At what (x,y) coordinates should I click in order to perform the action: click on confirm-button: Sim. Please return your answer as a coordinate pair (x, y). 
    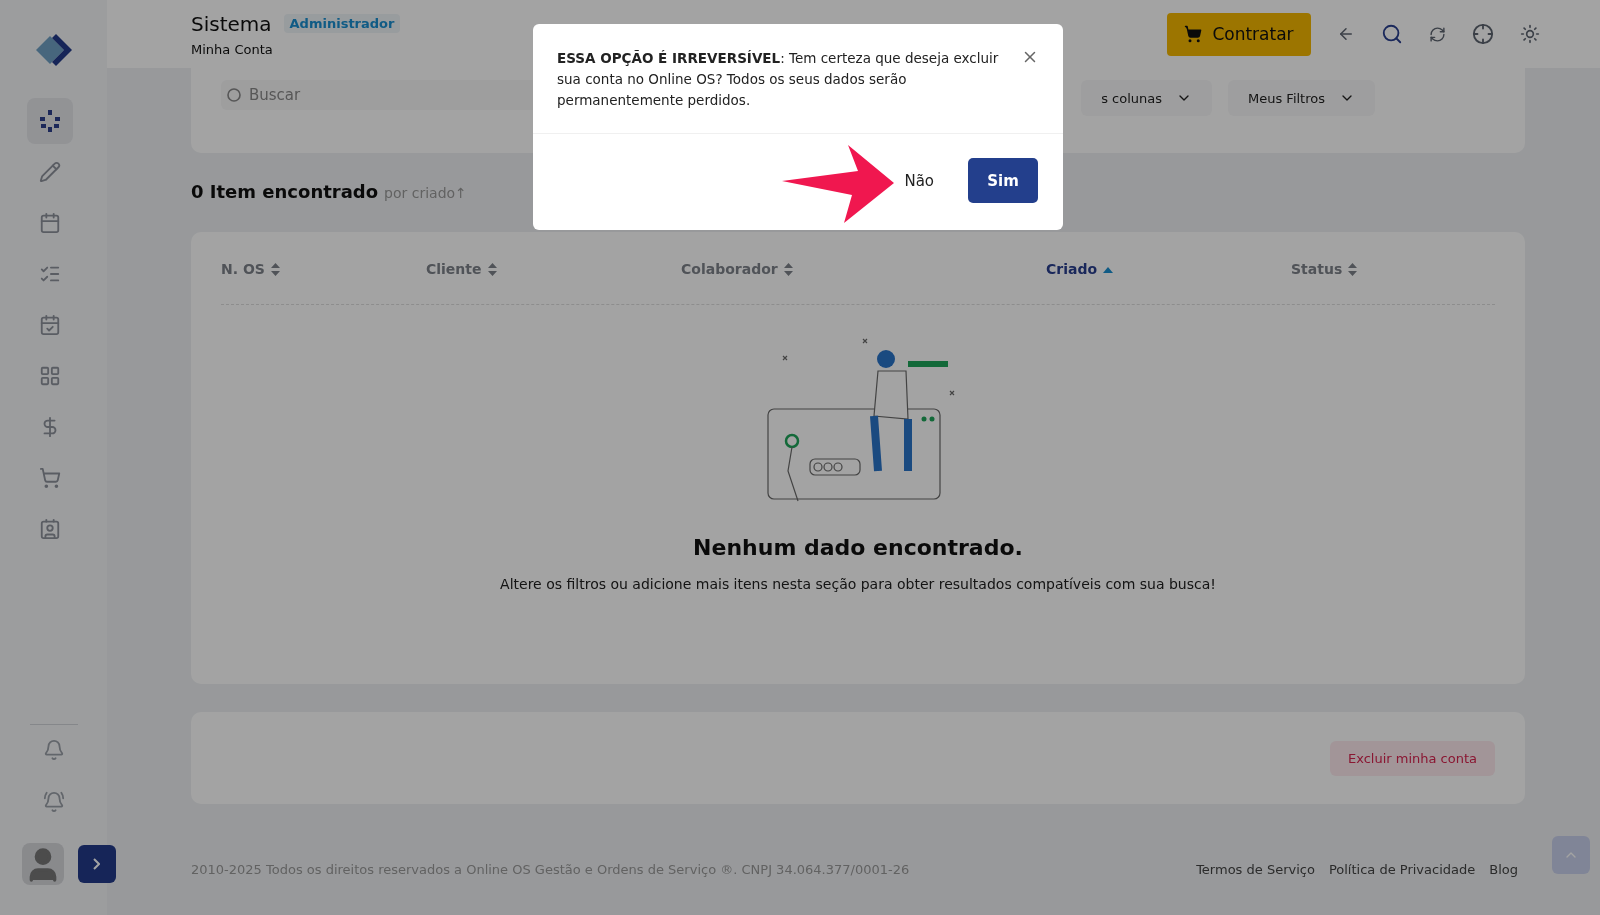
    Looking at the image, I should click on (1003, 180).